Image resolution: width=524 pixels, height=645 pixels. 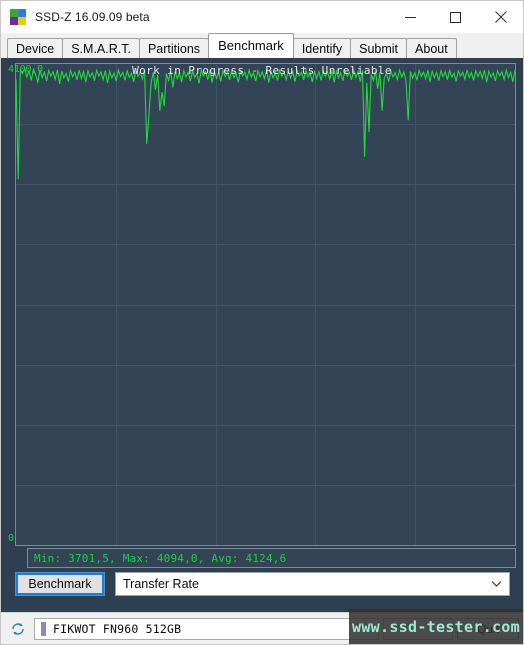 What do you see at coordinates (322, 48) in the screenshot?
I see `tab-identify: Identify` at bounding box center [322, 48].